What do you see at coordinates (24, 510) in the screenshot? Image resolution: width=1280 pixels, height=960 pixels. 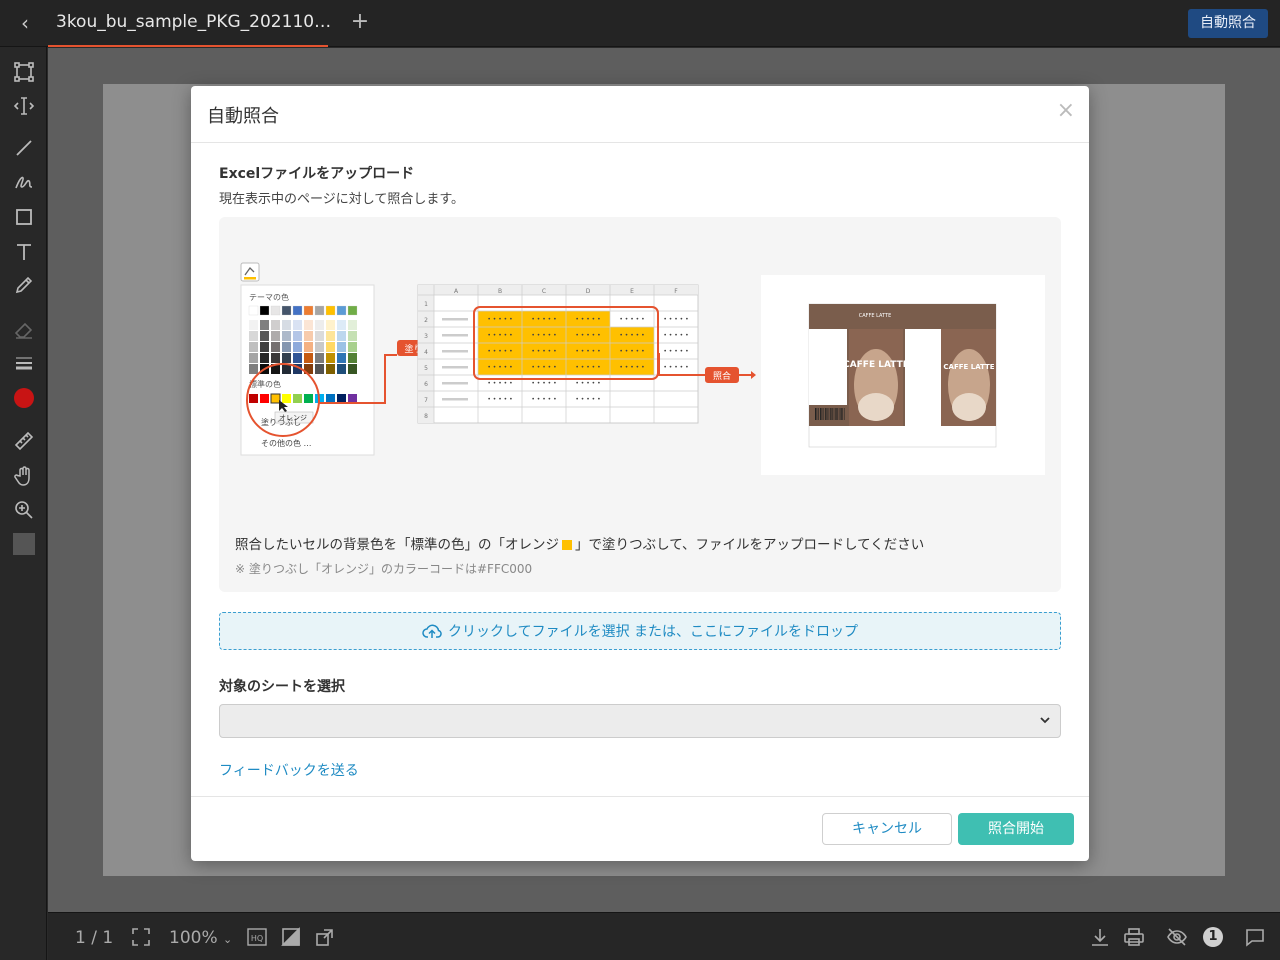 I see `zoom-in-icon` at bounding box center [24, 510].